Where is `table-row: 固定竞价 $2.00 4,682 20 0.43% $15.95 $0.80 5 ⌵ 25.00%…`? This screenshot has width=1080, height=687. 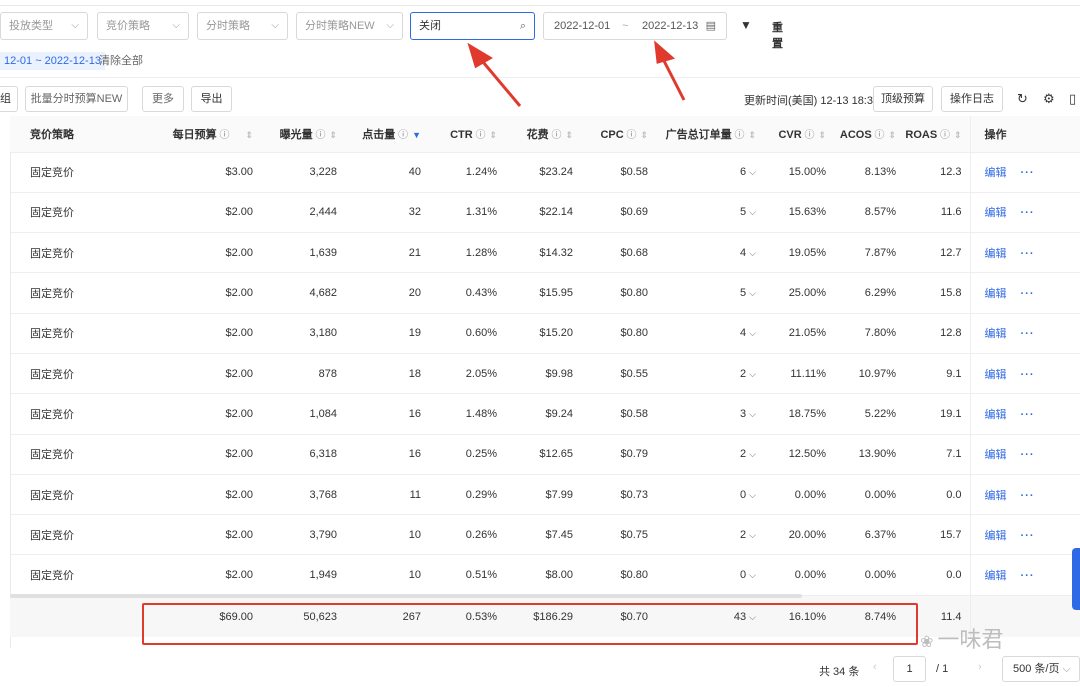 table-row: 固定竞价 $2.00 4,682 20 0.43% $15.95 $0.80 5 ⌵ 25.00%… is located at coordinates (545, 293).